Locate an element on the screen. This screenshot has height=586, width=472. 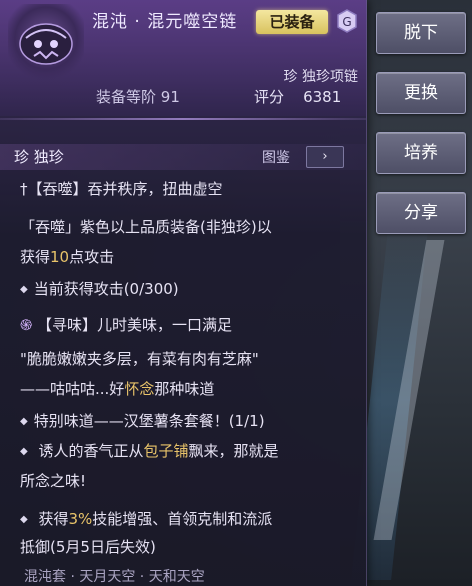
effect-highlight: 怀念 is located at coordinates (139, 389).